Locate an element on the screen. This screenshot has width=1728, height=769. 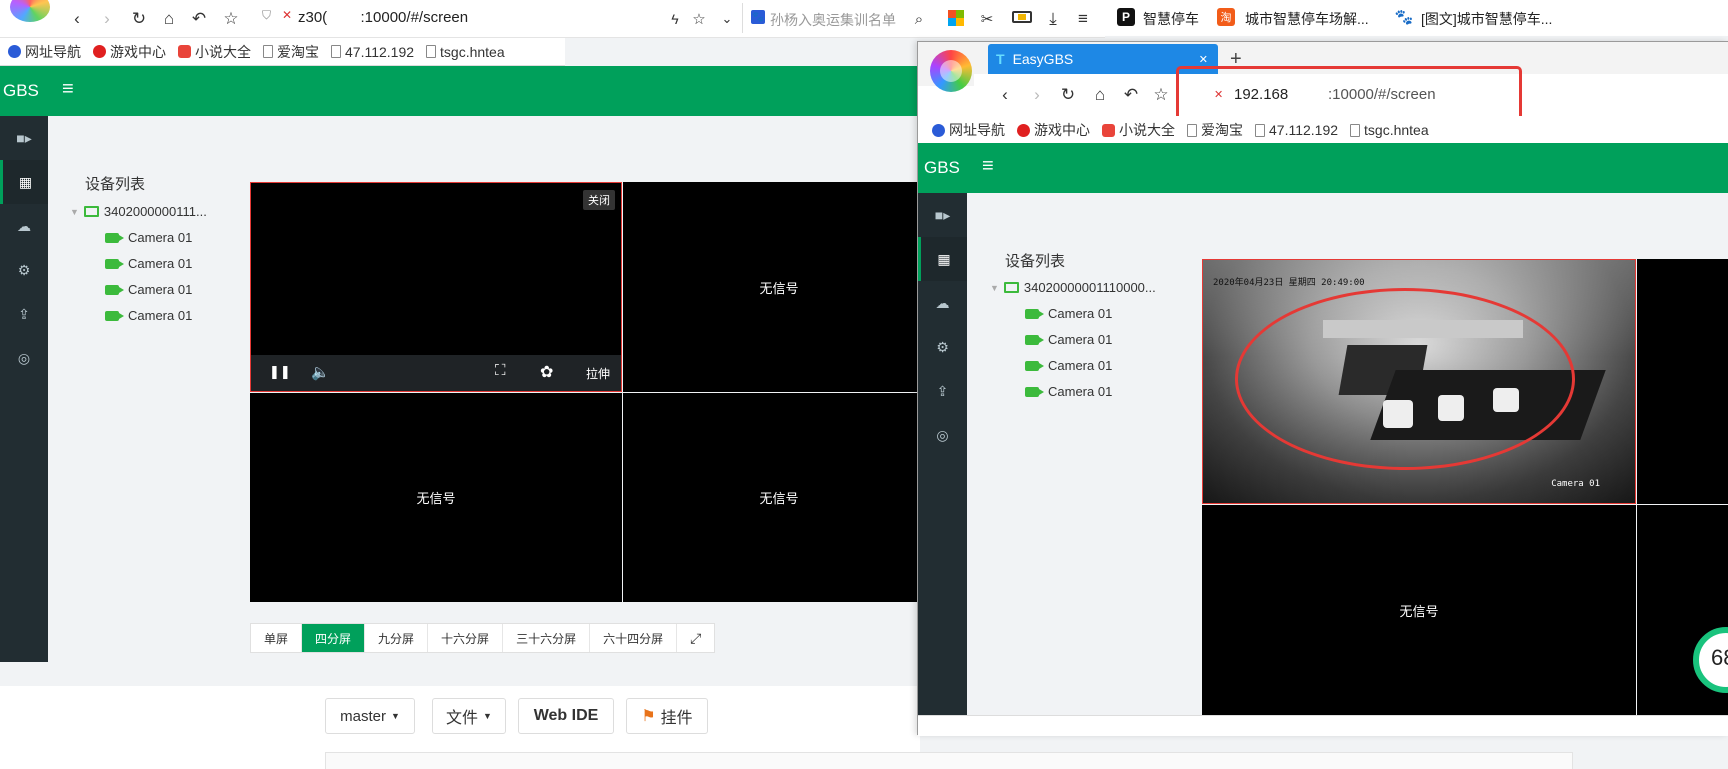
split-nine-button: 九分屏 is located at coordinates (397, 638).